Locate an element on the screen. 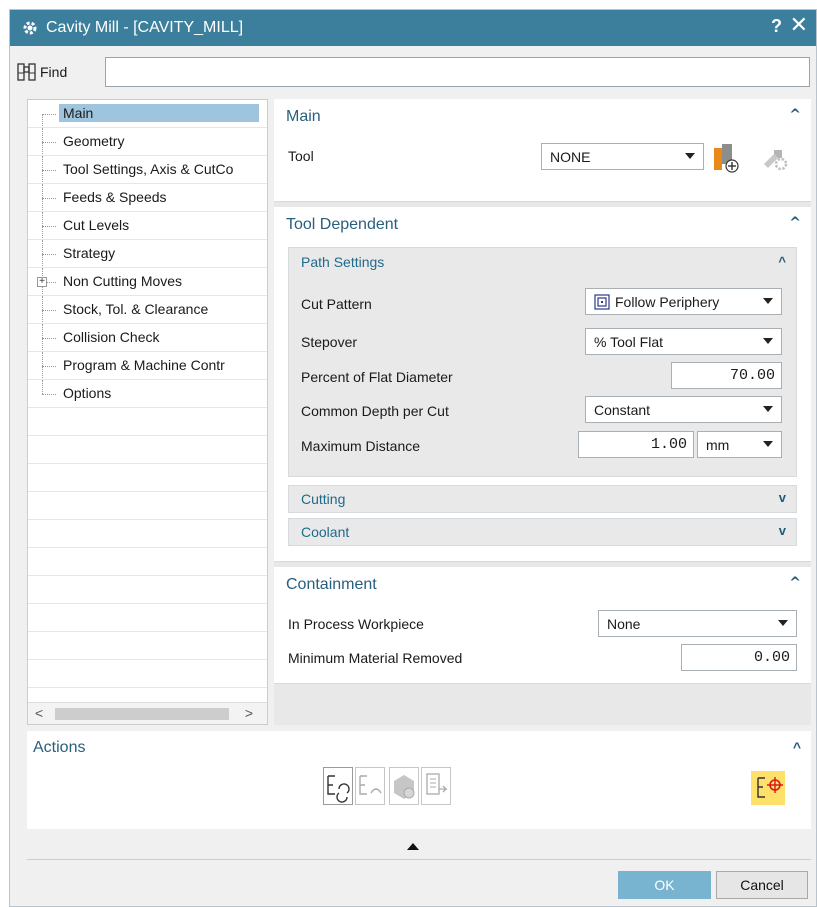 The width and height of the screenshot is (817, 907). tree-horizontal-scrollbar: < > is located at coordinates (147, 713).